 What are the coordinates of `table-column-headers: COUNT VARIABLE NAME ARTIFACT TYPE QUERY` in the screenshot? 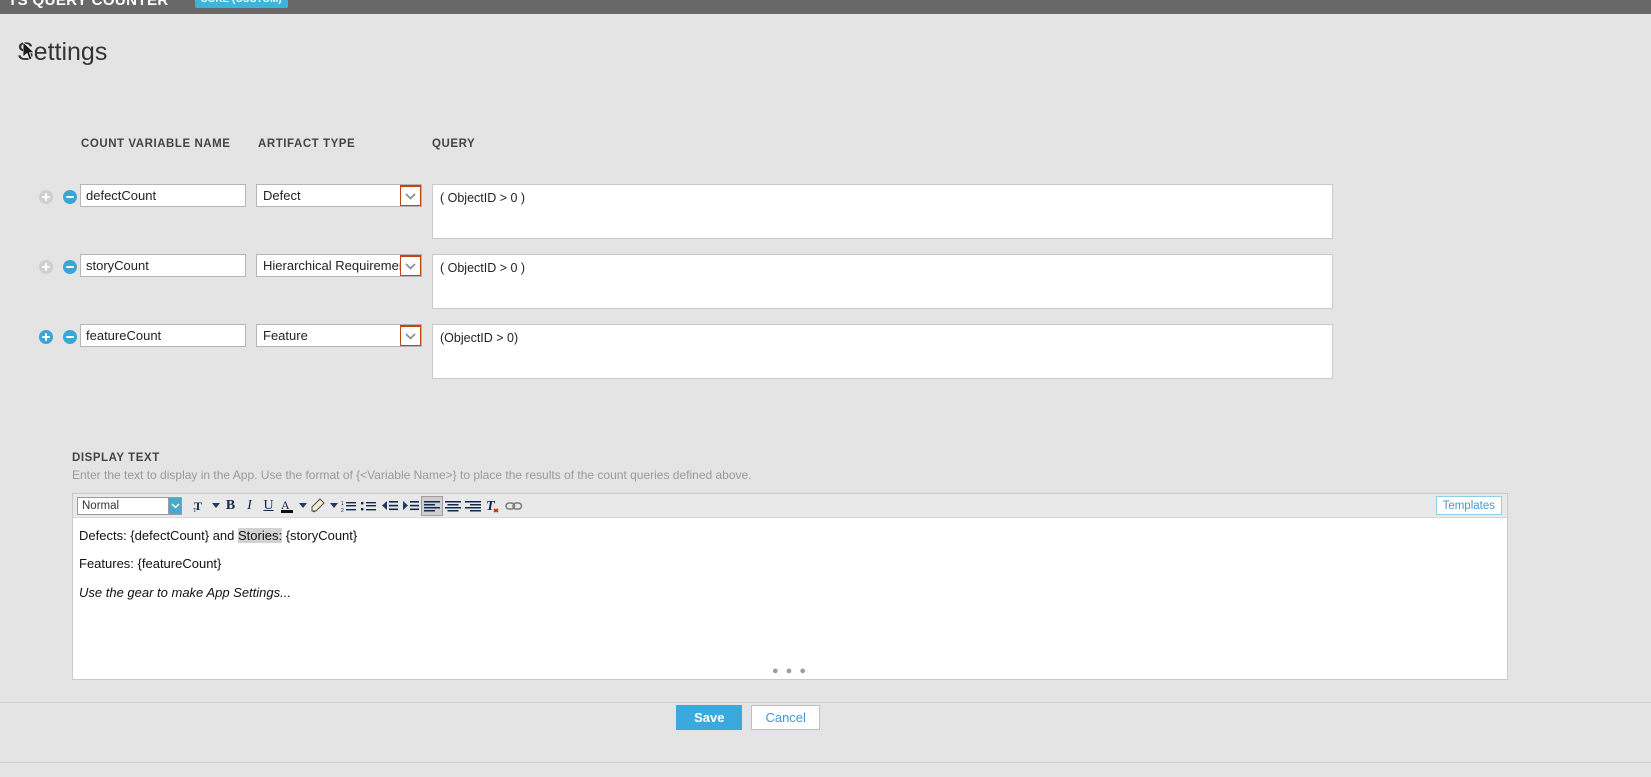 It's located at (825, 149).